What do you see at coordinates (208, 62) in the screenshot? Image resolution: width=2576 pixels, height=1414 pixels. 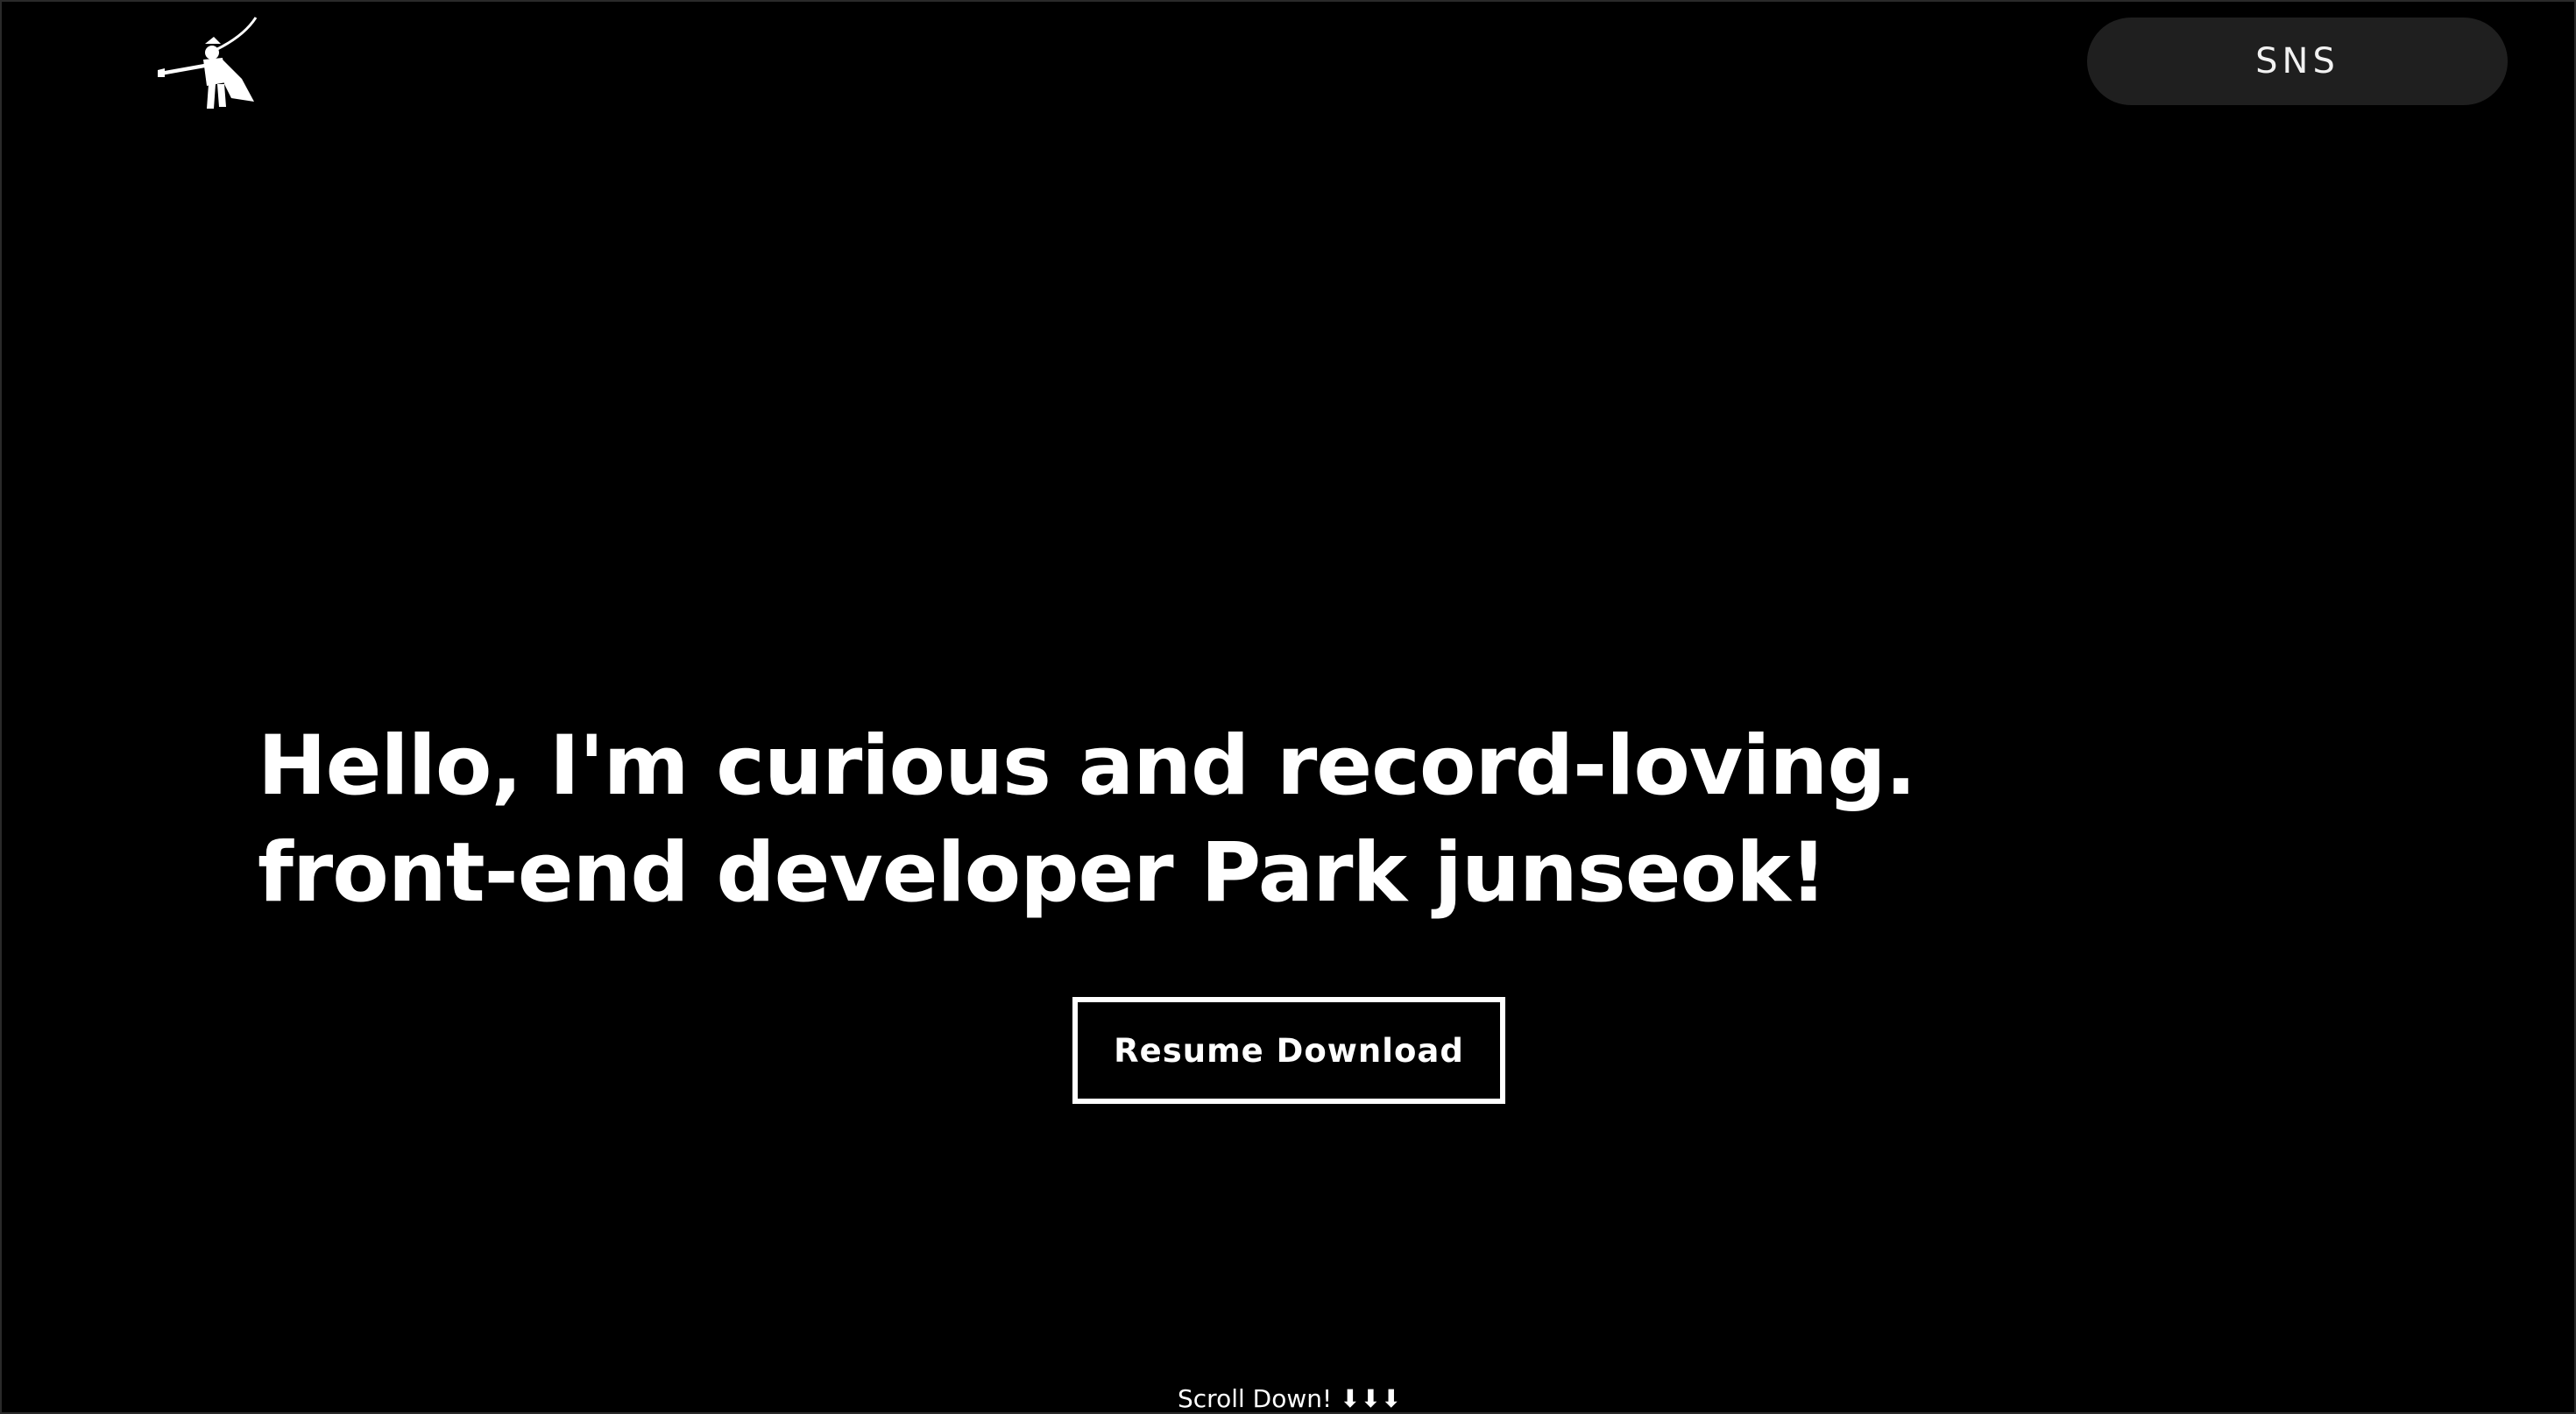 I see `trumpeter-logo-icon` at bounding box center [208, 62].